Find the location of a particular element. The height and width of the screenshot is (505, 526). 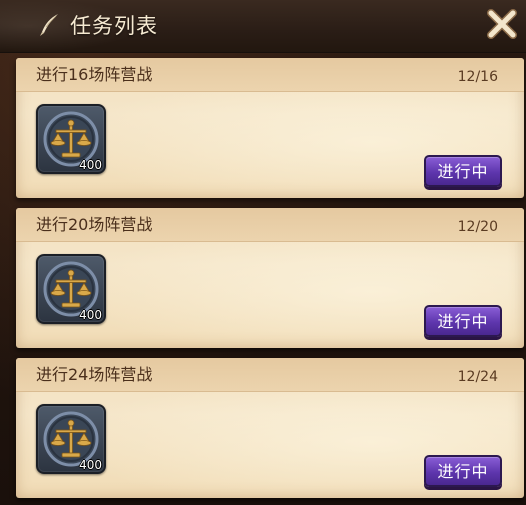

task-title: 进行20场阵营战 is located at coordinates (94, 224).